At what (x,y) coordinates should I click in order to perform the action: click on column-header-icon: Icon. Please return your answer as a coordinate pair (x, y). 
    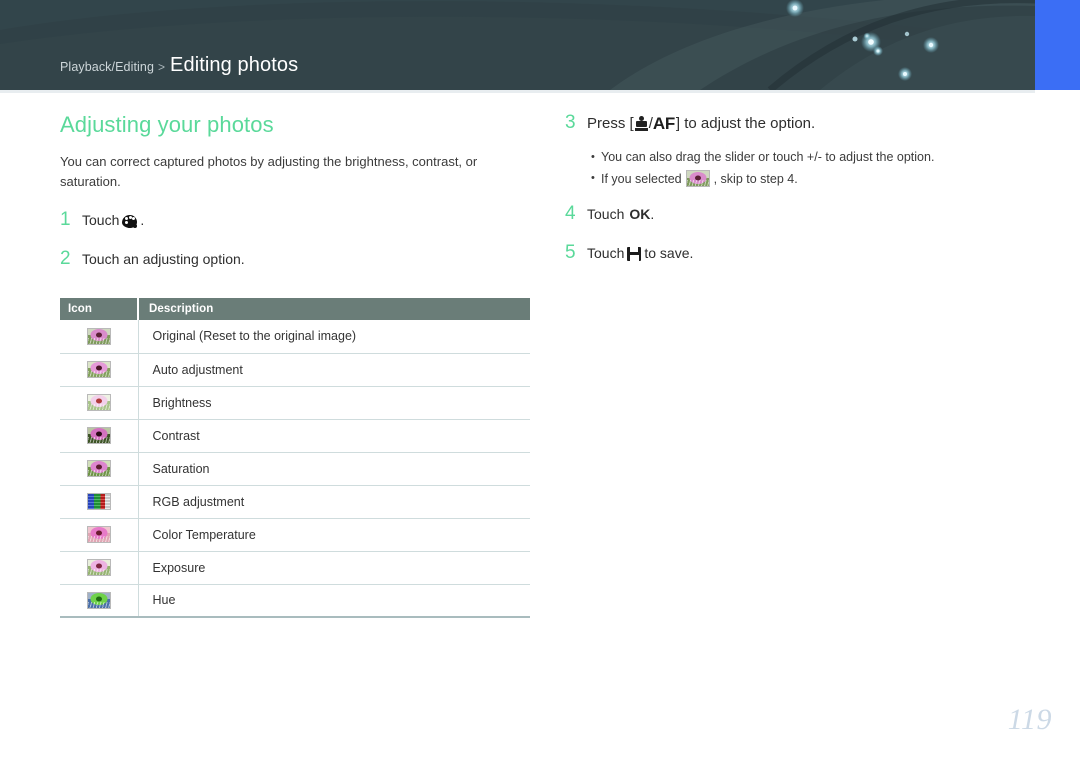
    Looking at the image, I should click on (99, 309).